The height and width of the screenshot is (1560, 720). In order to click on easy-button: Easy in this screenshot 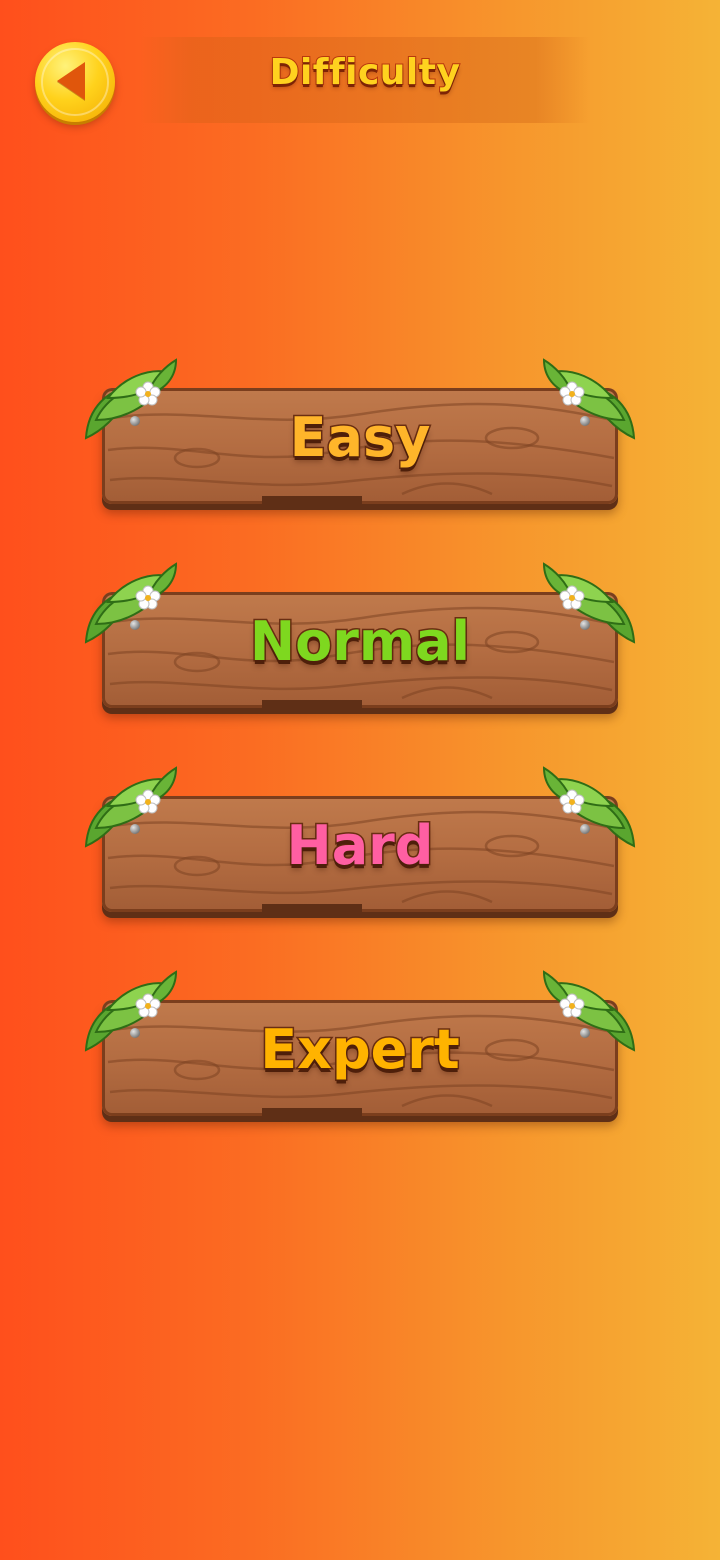, I will do `click(360, 438)`.